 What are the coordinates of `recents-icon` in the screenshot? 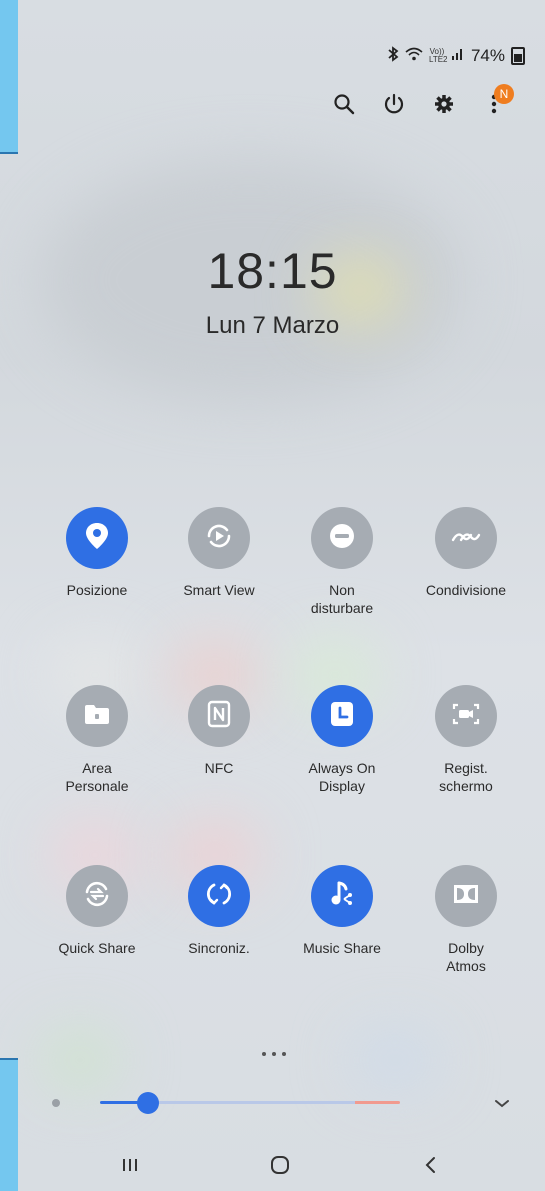 It's located at (130, 1165).